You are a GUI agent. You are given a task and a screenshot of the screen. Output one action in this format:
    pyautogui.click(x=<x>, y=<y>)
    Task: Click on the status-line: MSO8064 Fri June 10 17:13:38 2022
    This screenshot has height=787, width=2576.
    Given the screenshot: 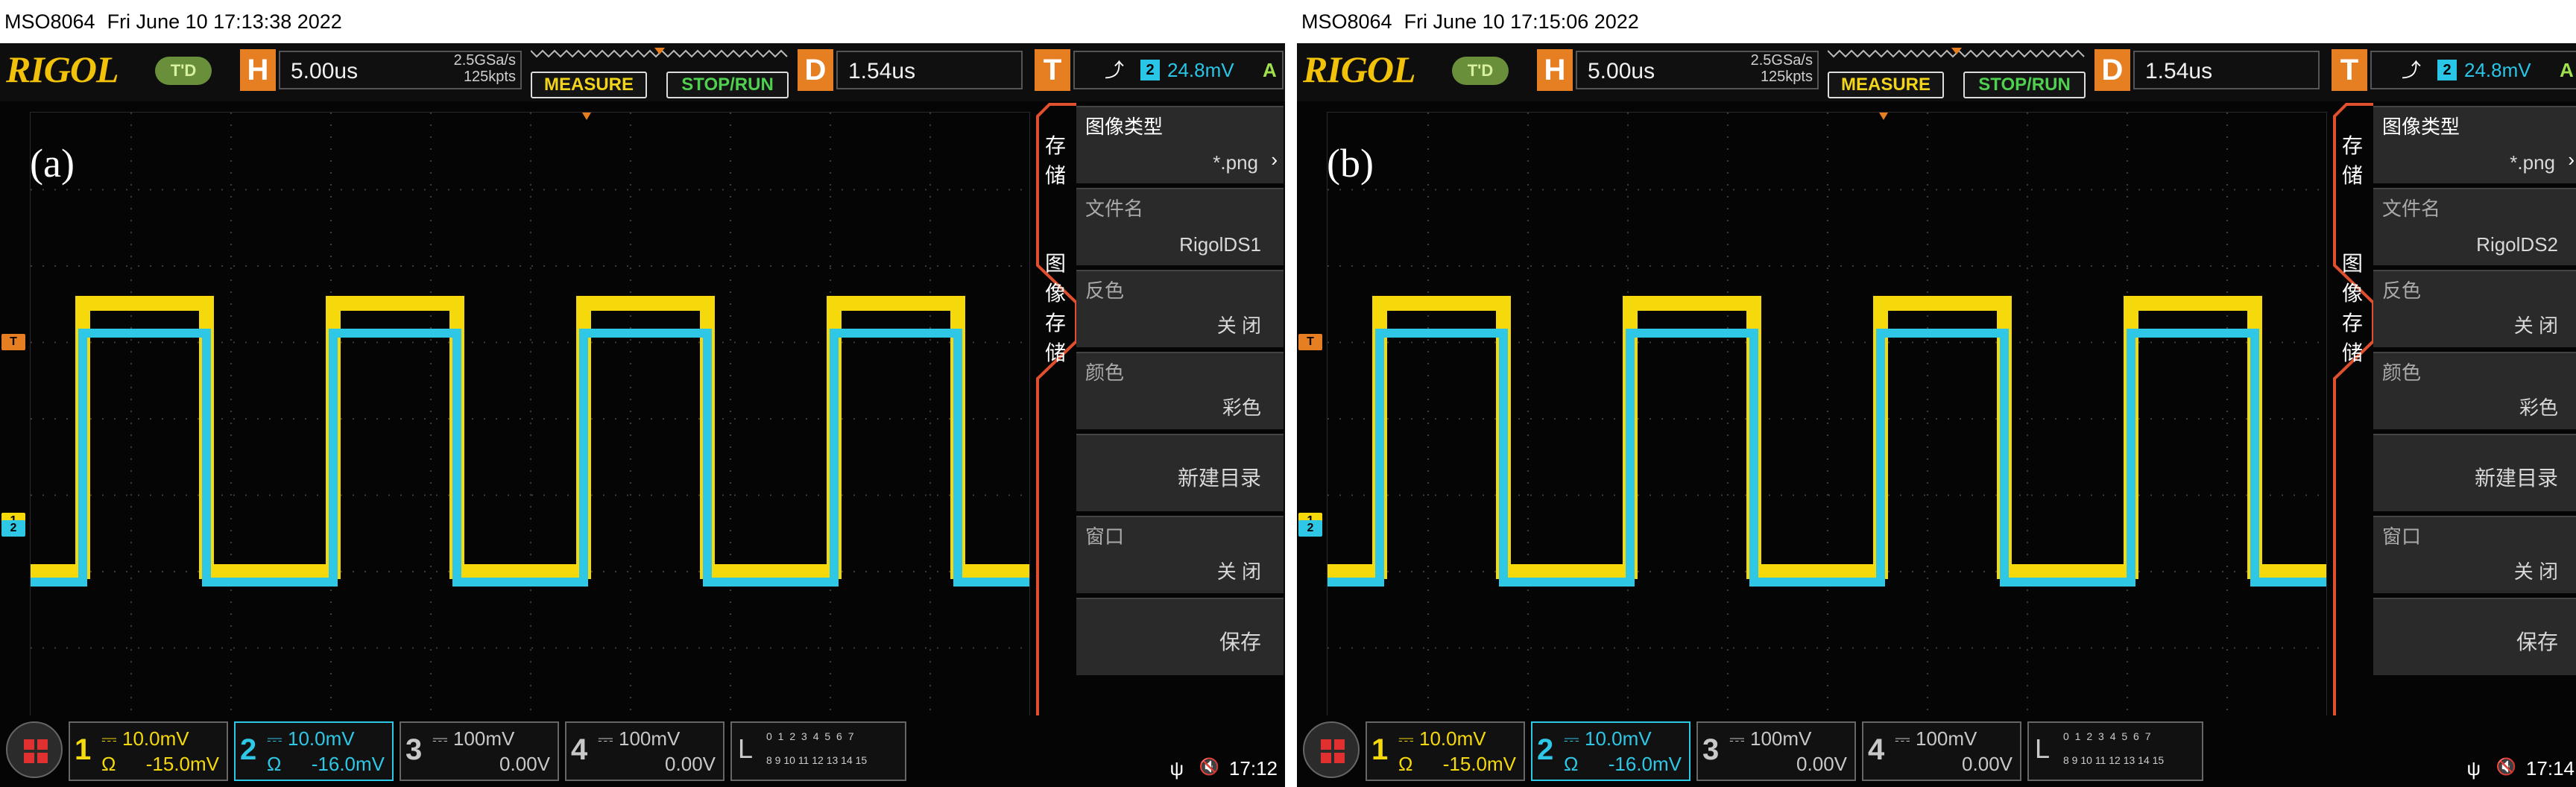 What is the action you would take?
    pyautogui.click(x=642, y=21)
    